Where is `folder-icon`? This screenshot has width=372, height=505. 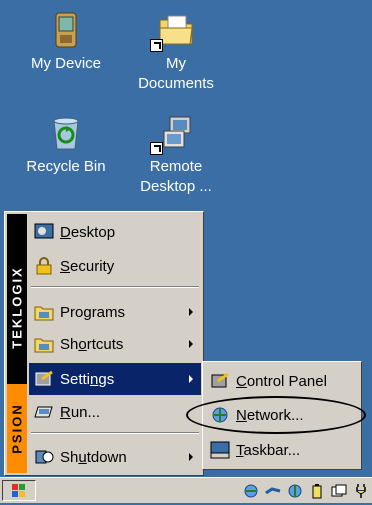 folder-icon is located at coordinates (173, 31).